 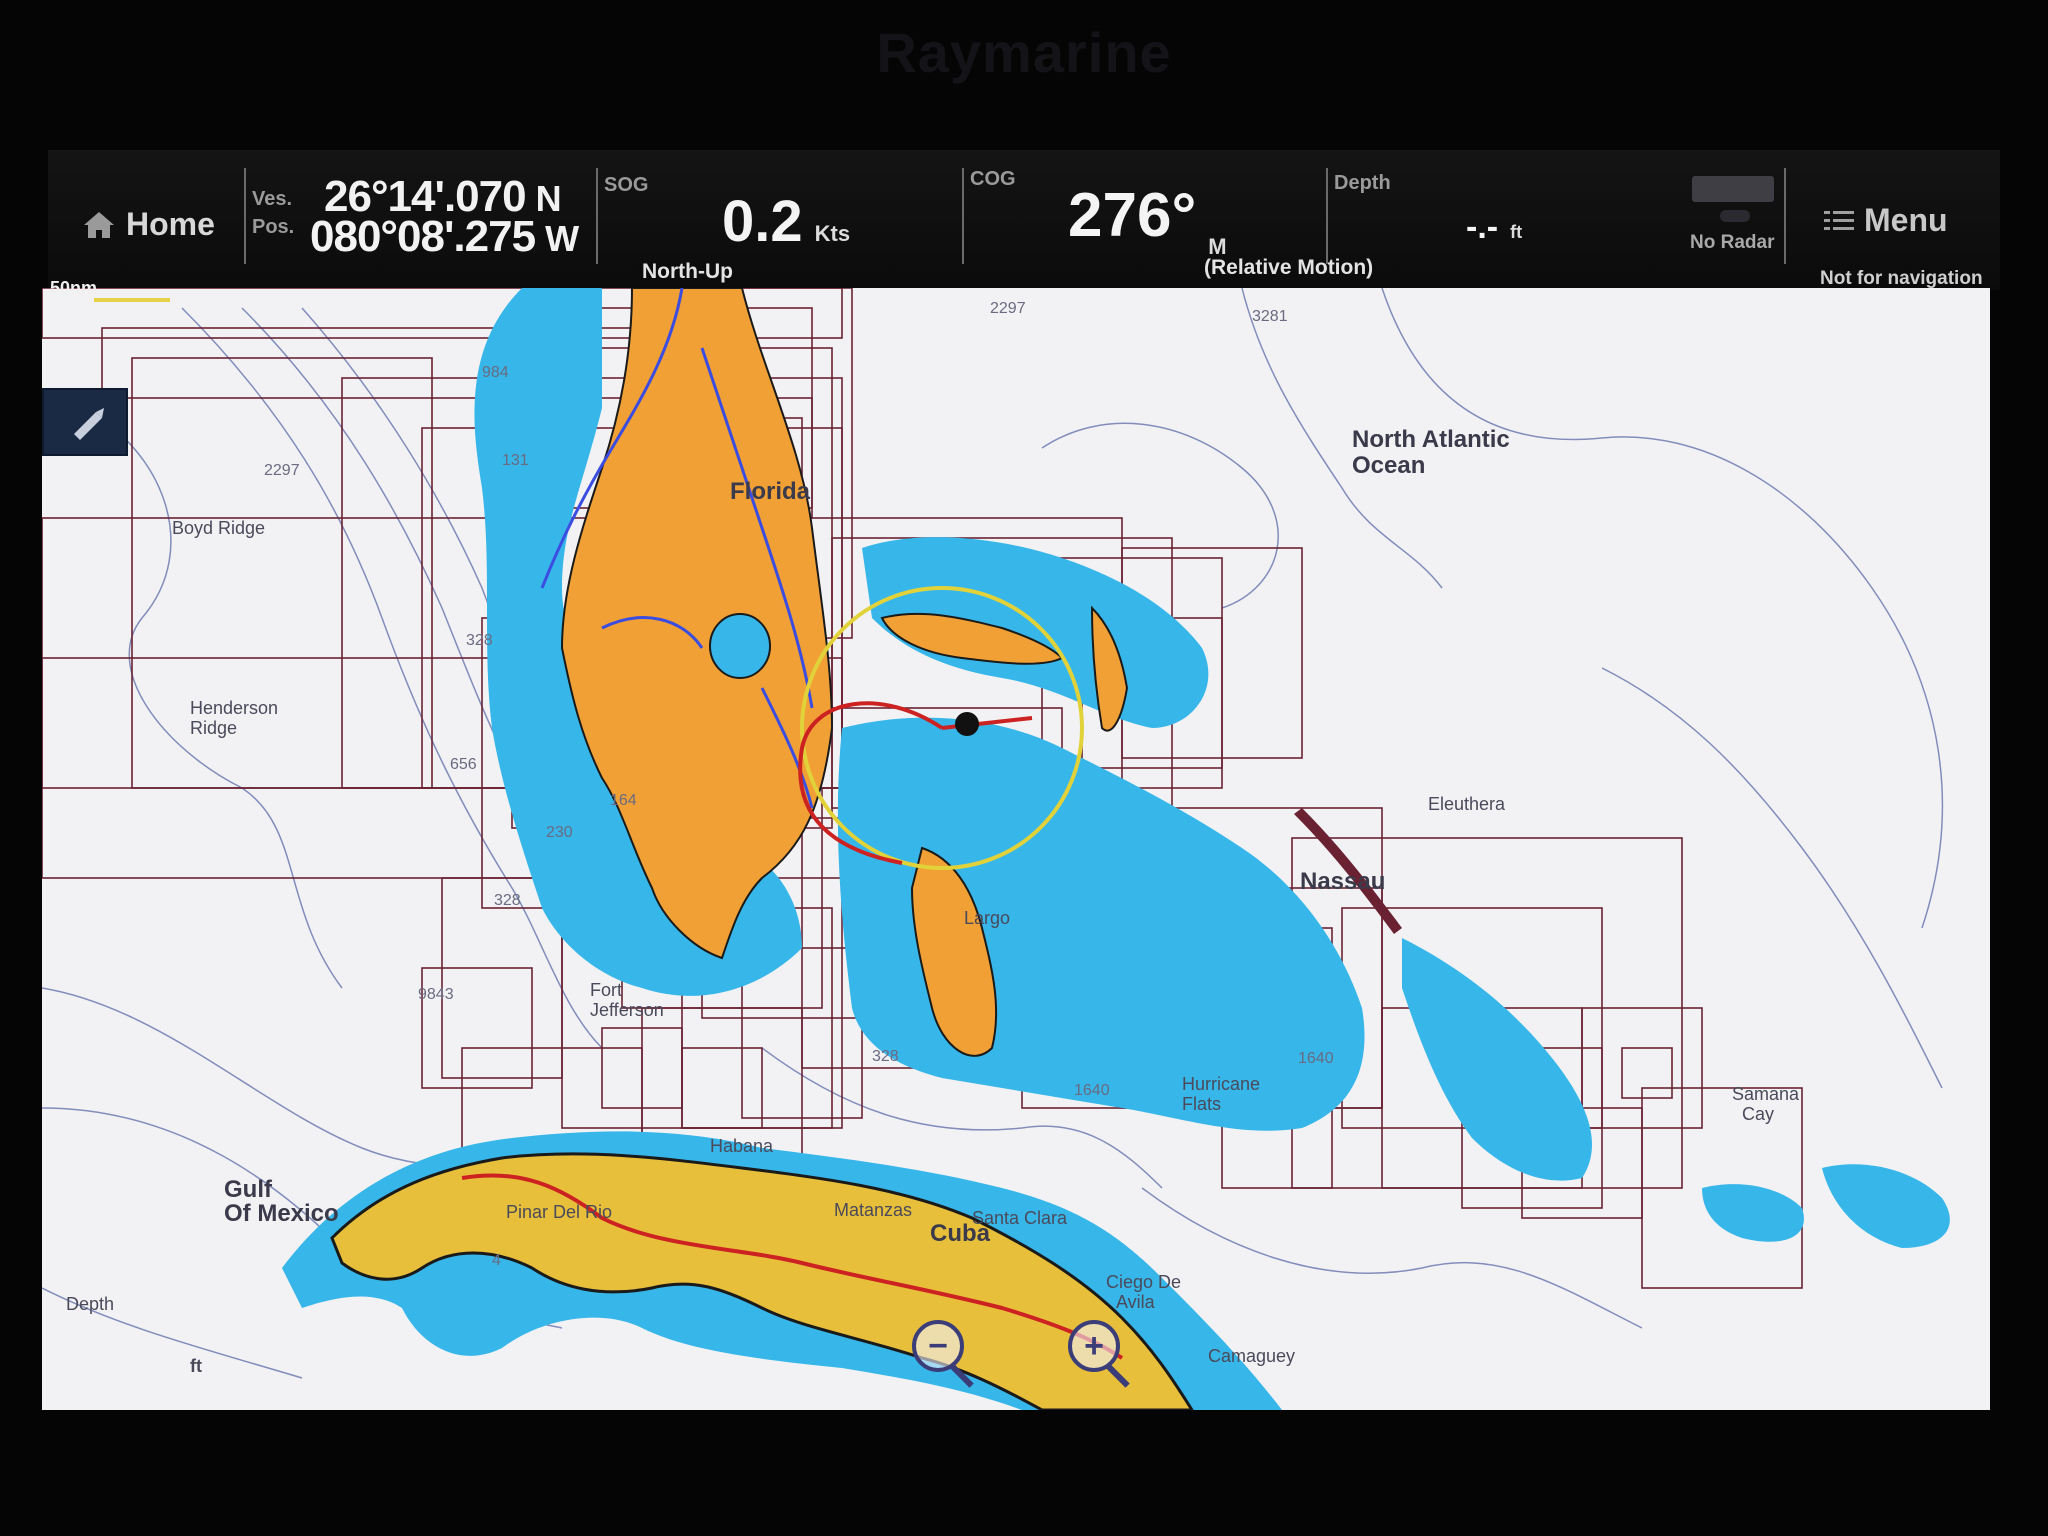 What do you see at coordinates (770, 491) in the screenshot?
I see `label-florida: Florida` at bounding box center [770, 491].